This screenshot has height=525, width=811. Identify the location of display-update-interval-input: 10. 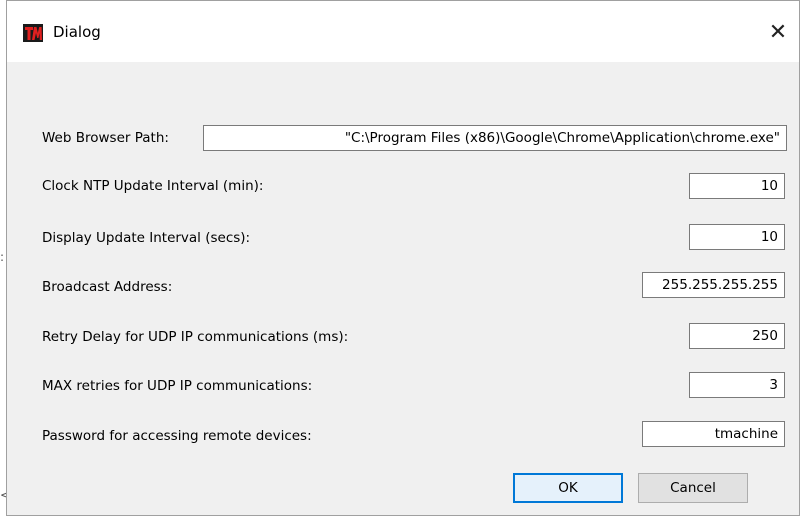
(737, 237).